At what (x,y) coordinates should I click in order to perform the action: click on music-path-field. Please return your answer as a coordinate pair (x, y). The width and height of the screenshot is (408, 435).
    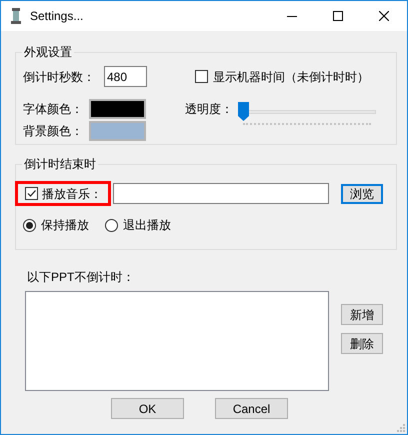
    Looking at the image, I should click on (221, 193).